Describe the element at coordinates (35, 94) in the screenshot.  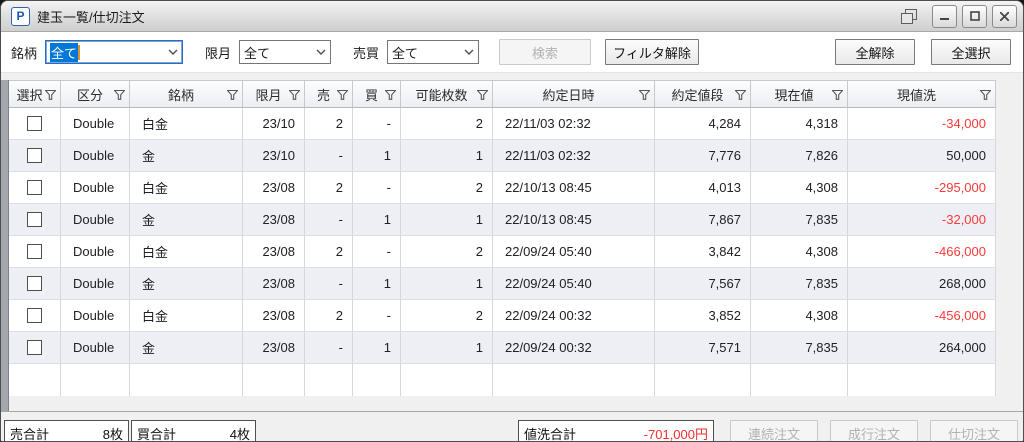
I see `column-header-select: 選択` at that location.